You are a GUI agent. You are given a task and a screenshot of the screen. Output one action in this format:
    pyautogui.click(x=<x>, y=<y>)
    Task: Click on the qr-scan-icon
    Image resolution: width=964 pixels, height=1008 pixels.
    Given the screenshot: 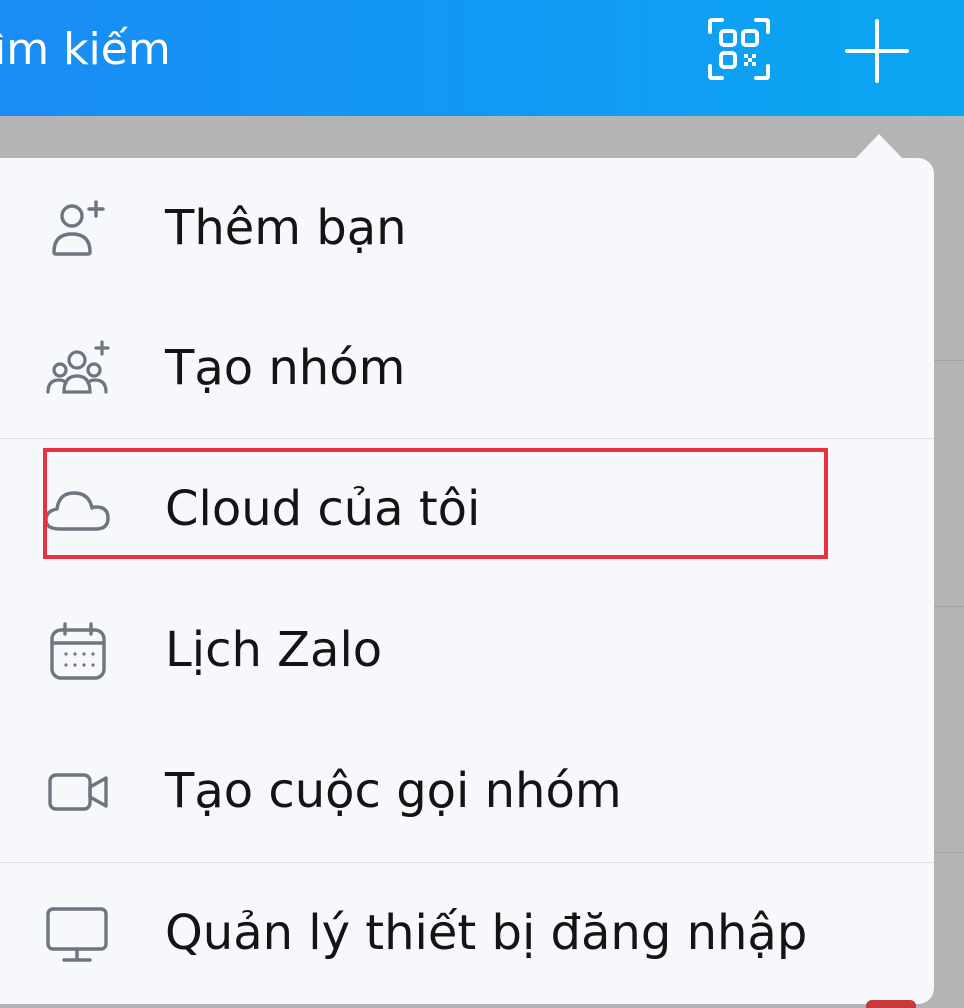 What is the action you would take?
    pyautogui.click(x=739, y=49)
    